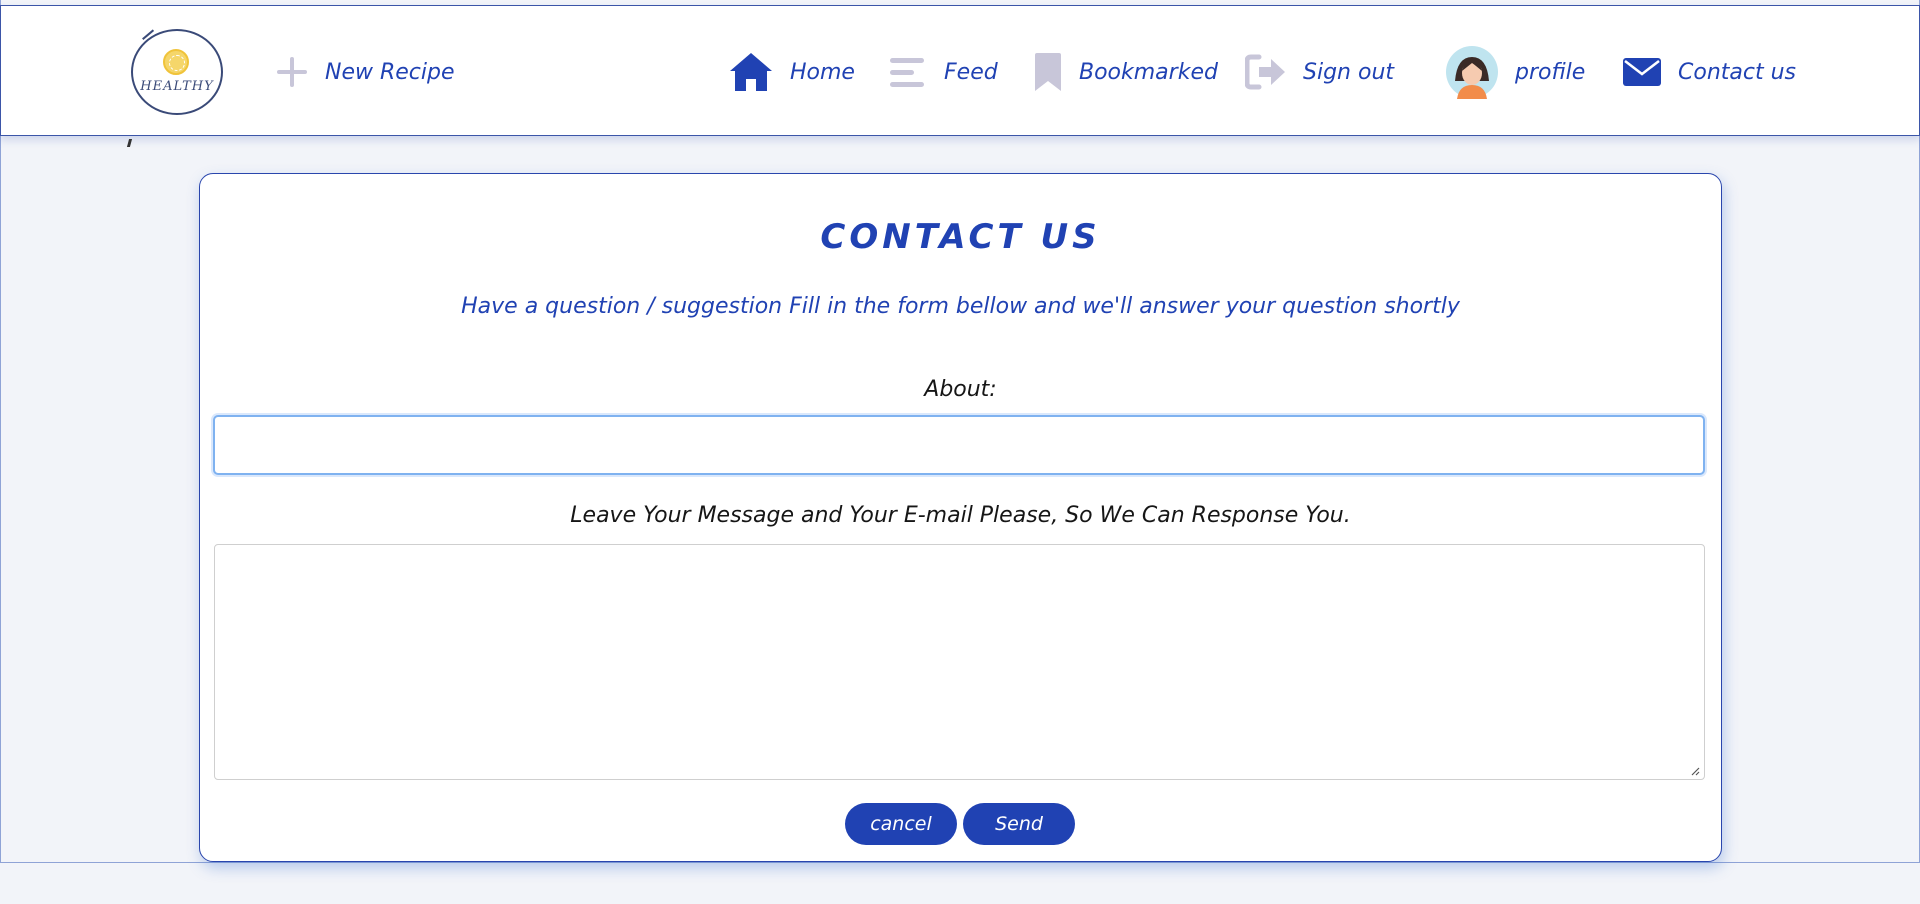 The width and height of the screenshot is (1920, 904). What do you see at coordinates (1266, 72) in the screenshot?
I see `sign-out-icon` at bounding box center [1266, 72].